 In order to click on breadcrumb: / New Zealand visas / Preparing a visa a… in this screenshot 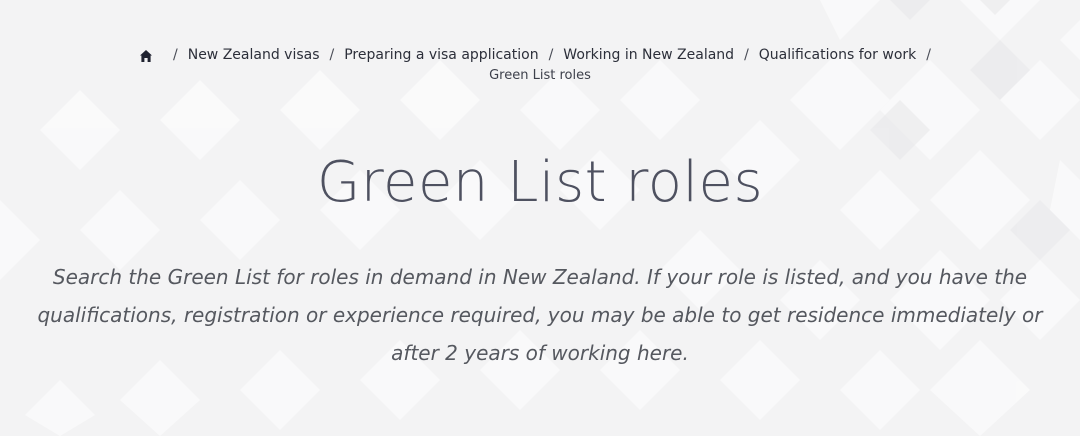, I will do `click(540, 65)`.